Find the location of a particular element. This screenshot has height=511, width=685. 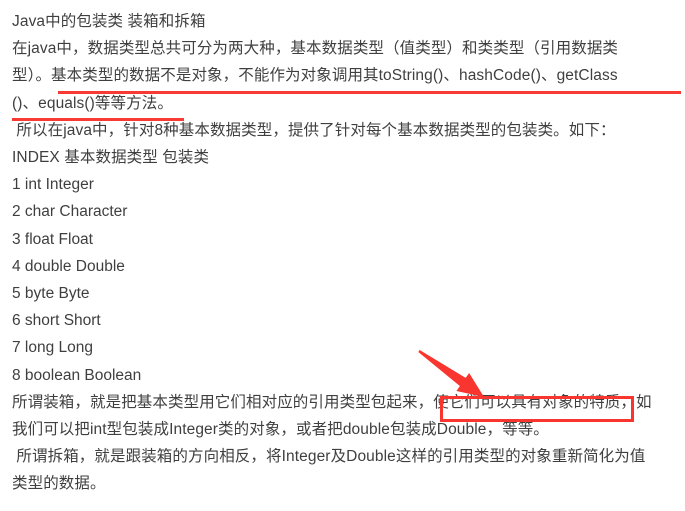

table-row: 3 float Float is located at coordinates (52, 239).